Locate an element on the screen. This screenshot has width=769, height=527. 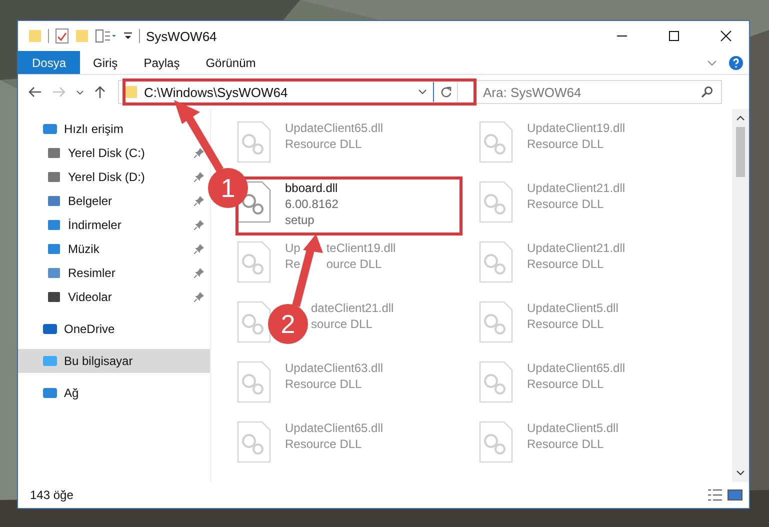
search-icon is located at coordinates (707, 92).